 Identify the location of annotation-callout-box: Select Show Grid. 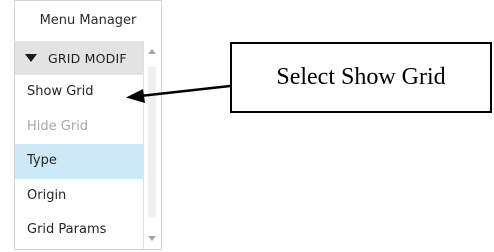
(361, 77).